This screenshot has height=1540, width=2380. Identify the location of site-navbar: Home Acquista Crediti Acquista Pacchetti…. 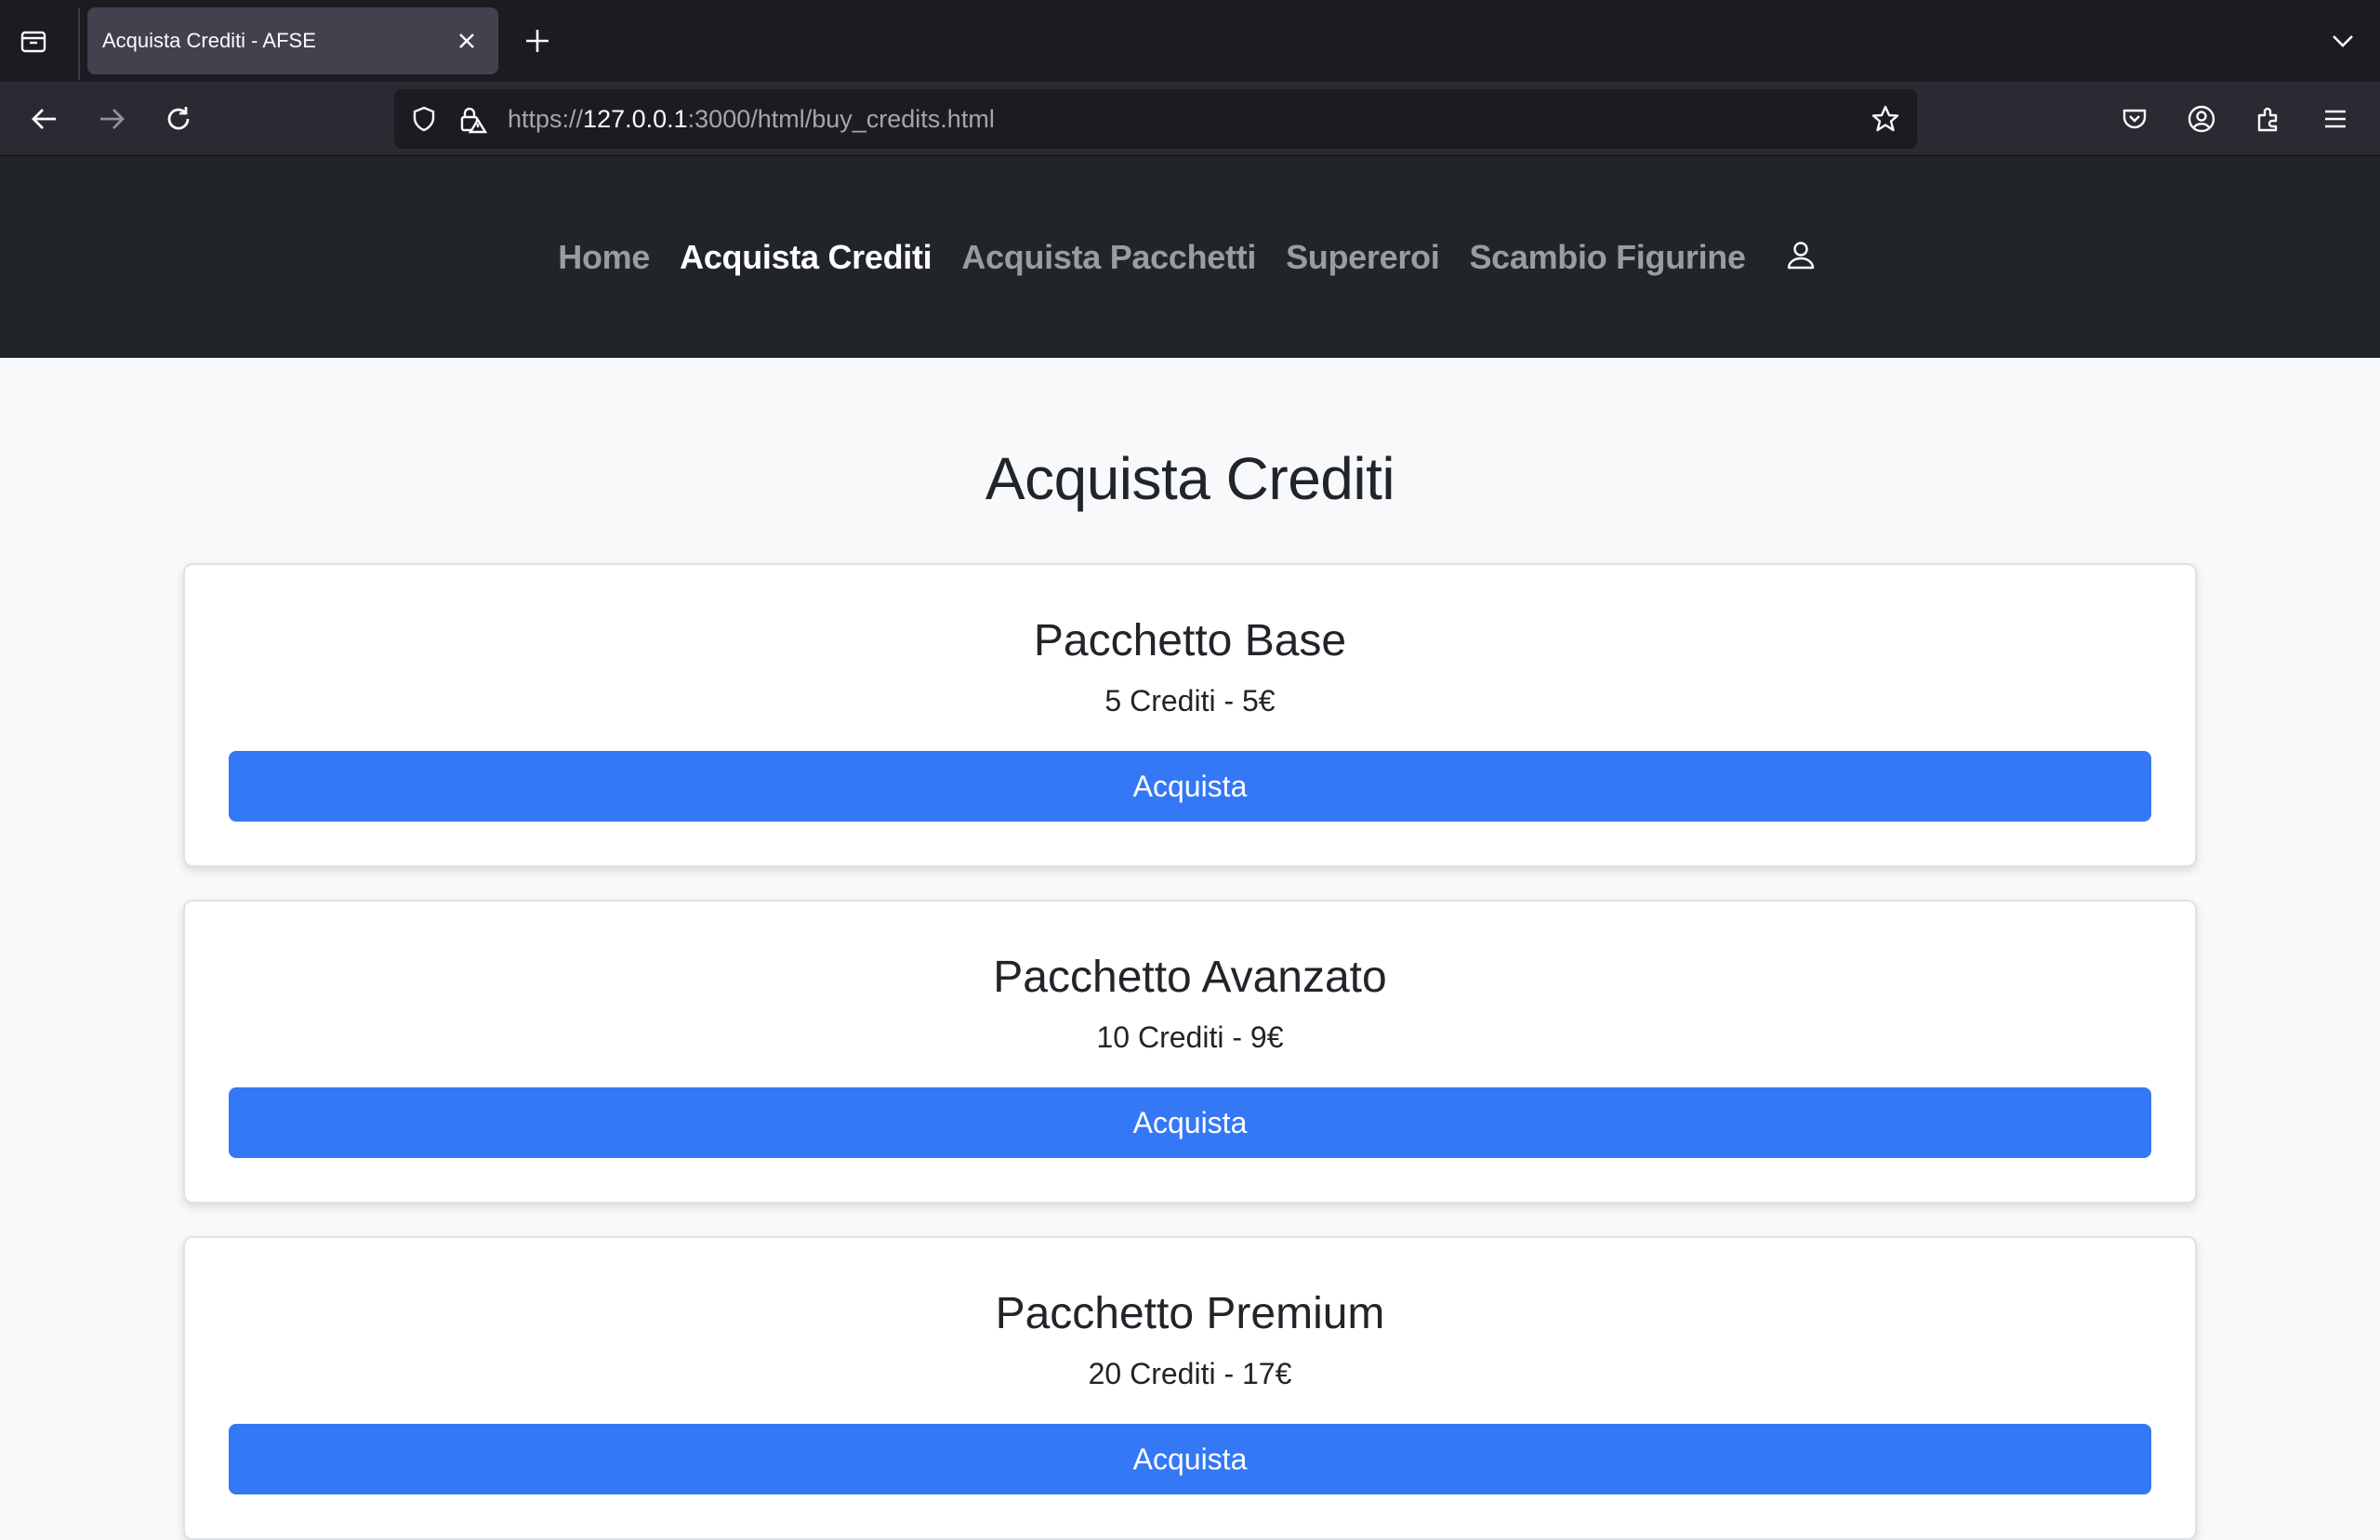
(1190, 257).